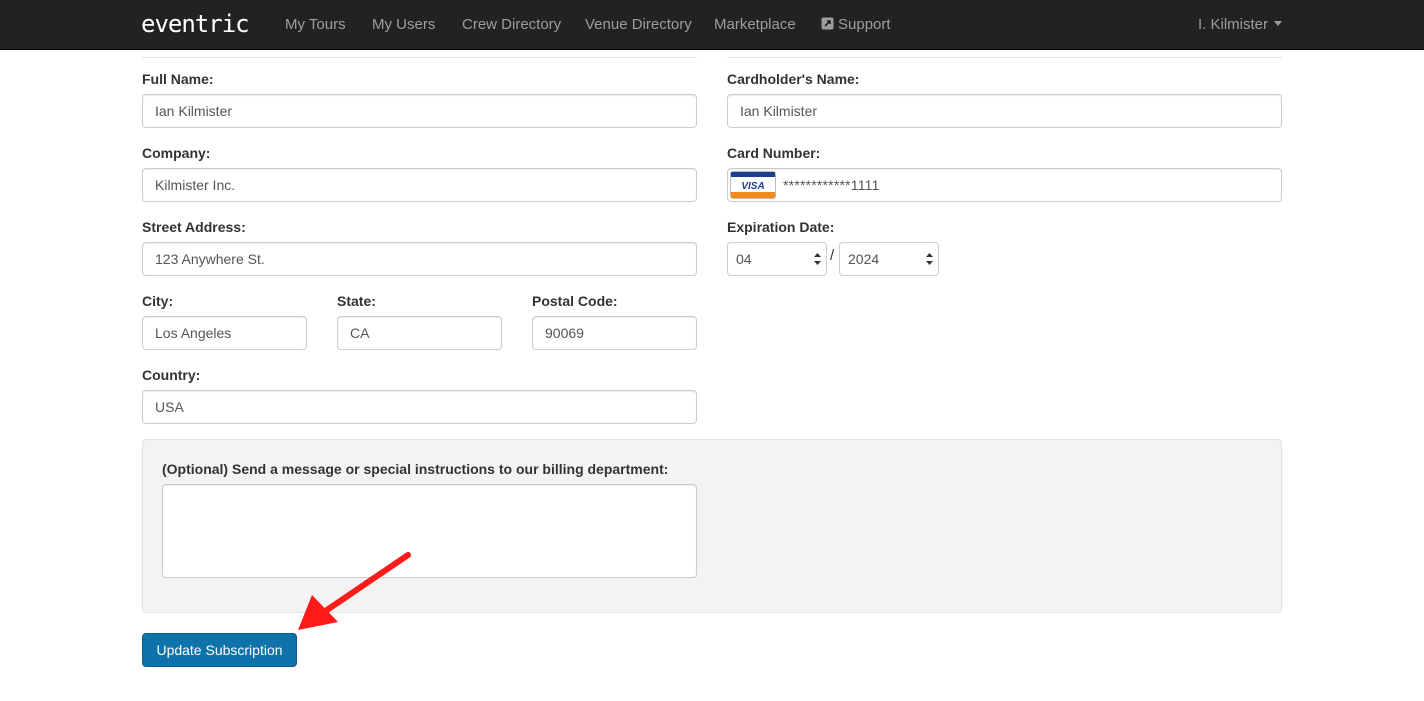 The height and width of the screenshot is (701, 1424). I want to click on expiration-month-select: 04, so click(777, 259).